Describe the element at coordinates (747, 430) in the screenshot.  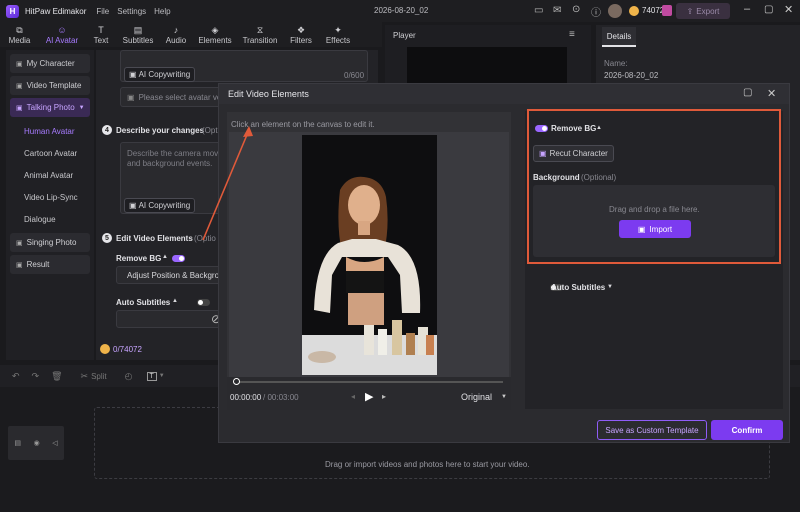
I see `confirm-button: Confirm` at that location.